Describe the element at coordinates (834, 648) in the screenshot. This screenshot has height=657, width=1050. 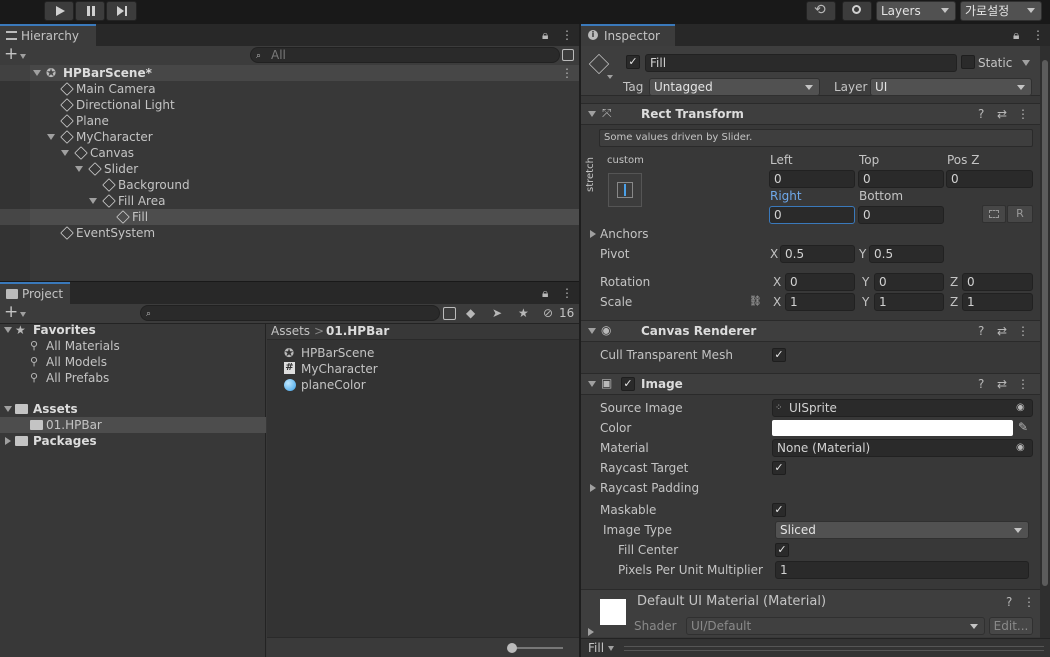
I see `preview-resize-handle` at that location.